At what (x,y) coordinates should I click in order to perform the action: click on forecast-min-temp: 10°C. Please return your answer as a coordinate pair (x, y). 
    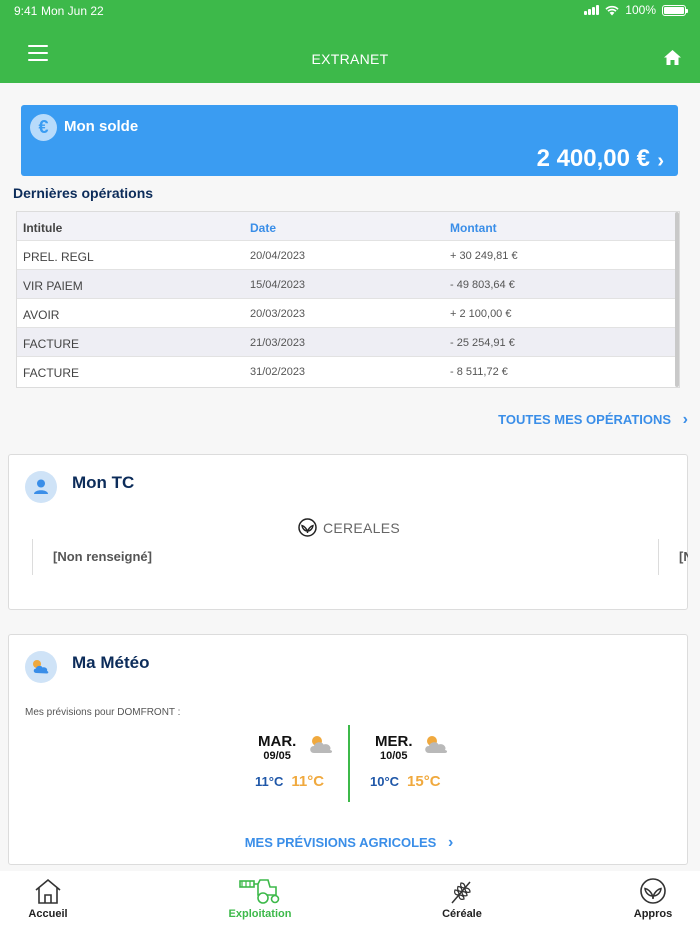
    Looking at the image, I should click on (385, 781).